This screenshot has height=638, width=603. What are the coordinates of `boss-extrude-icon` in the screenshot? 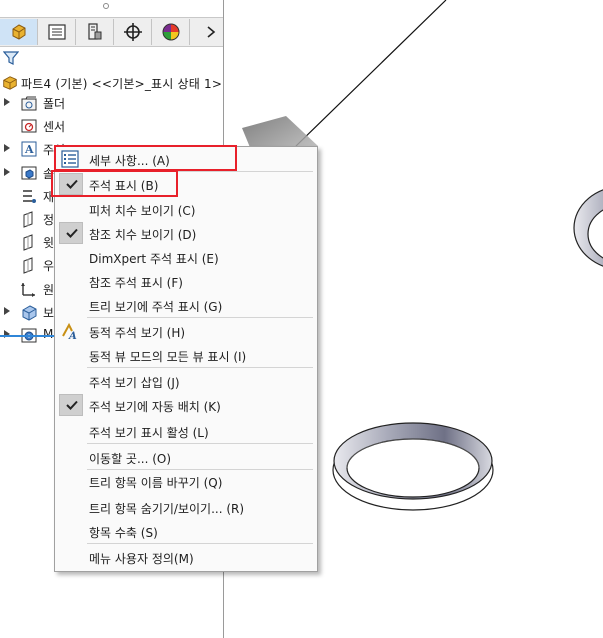 It's located at (29, 313).